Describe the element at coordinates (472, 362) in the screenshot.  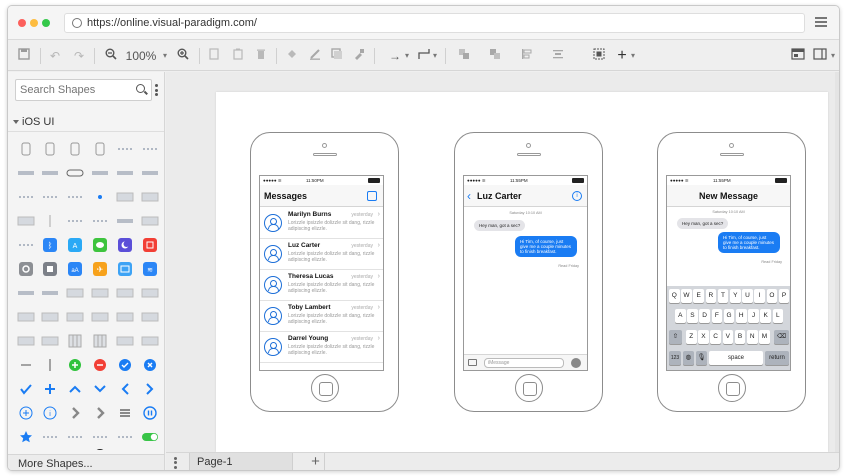
I see `camera-icon` at that location.